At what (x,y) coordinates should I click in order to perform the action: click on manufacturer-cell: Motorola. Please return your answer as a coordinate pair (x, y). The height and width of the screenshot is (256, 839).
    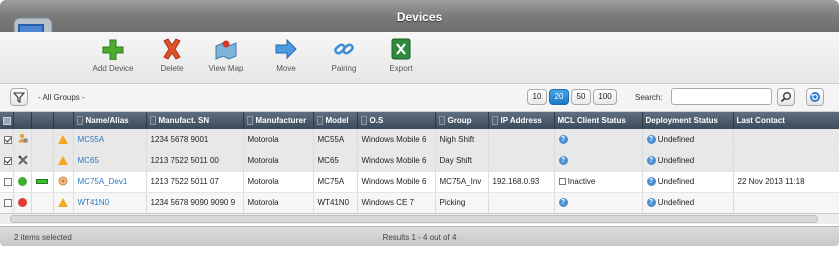
    Looking at the image, I should click on (278, 182).